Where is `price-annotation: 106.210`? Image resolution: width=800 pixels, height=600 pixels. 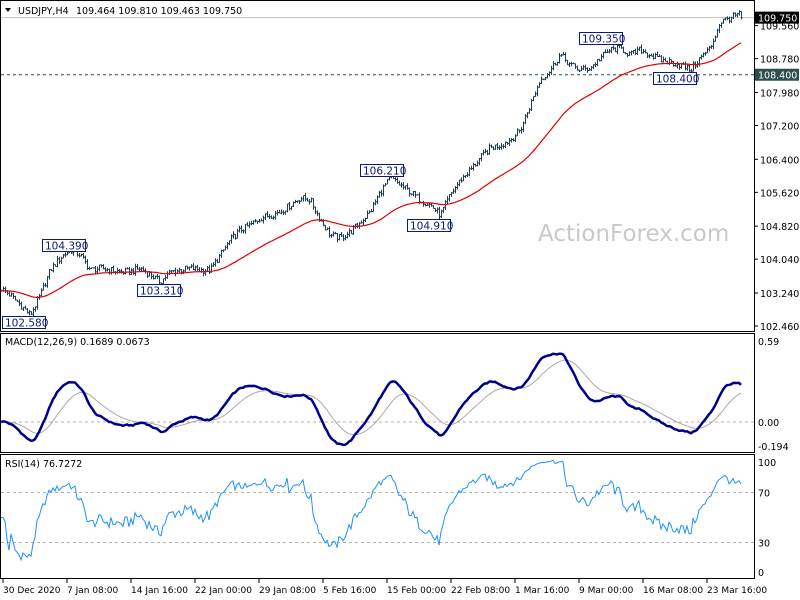
price-annotation: 106.210 is located at coordinates (383, 171).